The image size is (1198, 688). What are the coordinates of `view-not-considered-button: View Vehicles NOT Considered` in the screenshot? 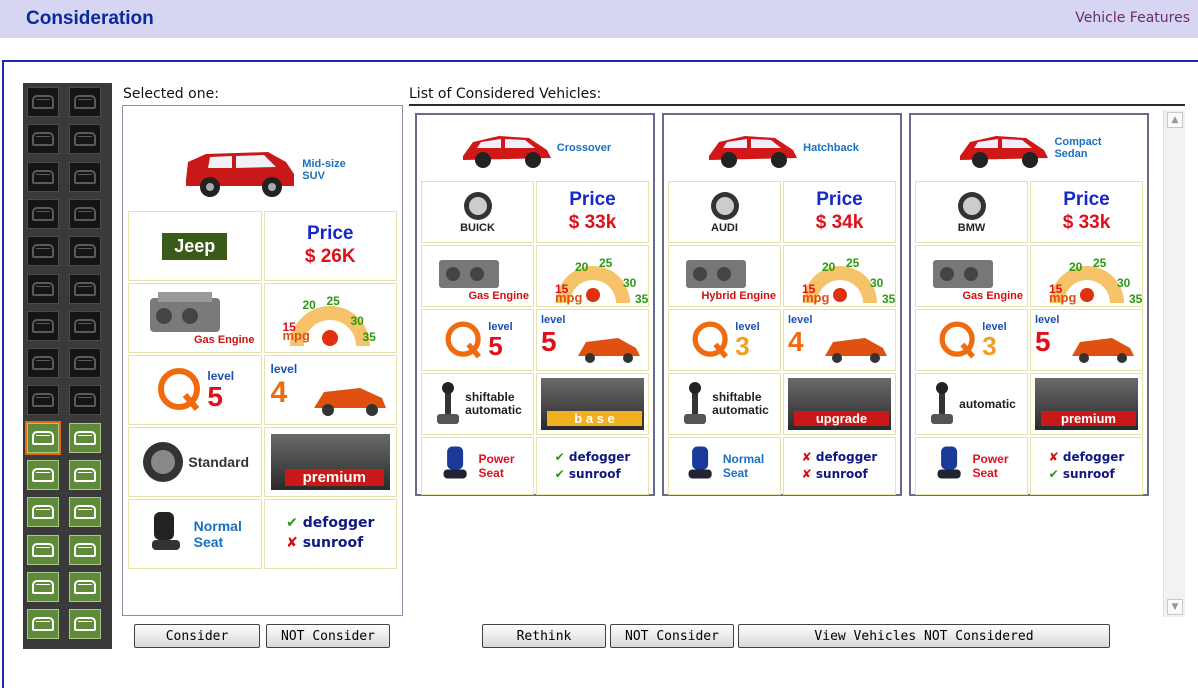 It's located at (924, 636).